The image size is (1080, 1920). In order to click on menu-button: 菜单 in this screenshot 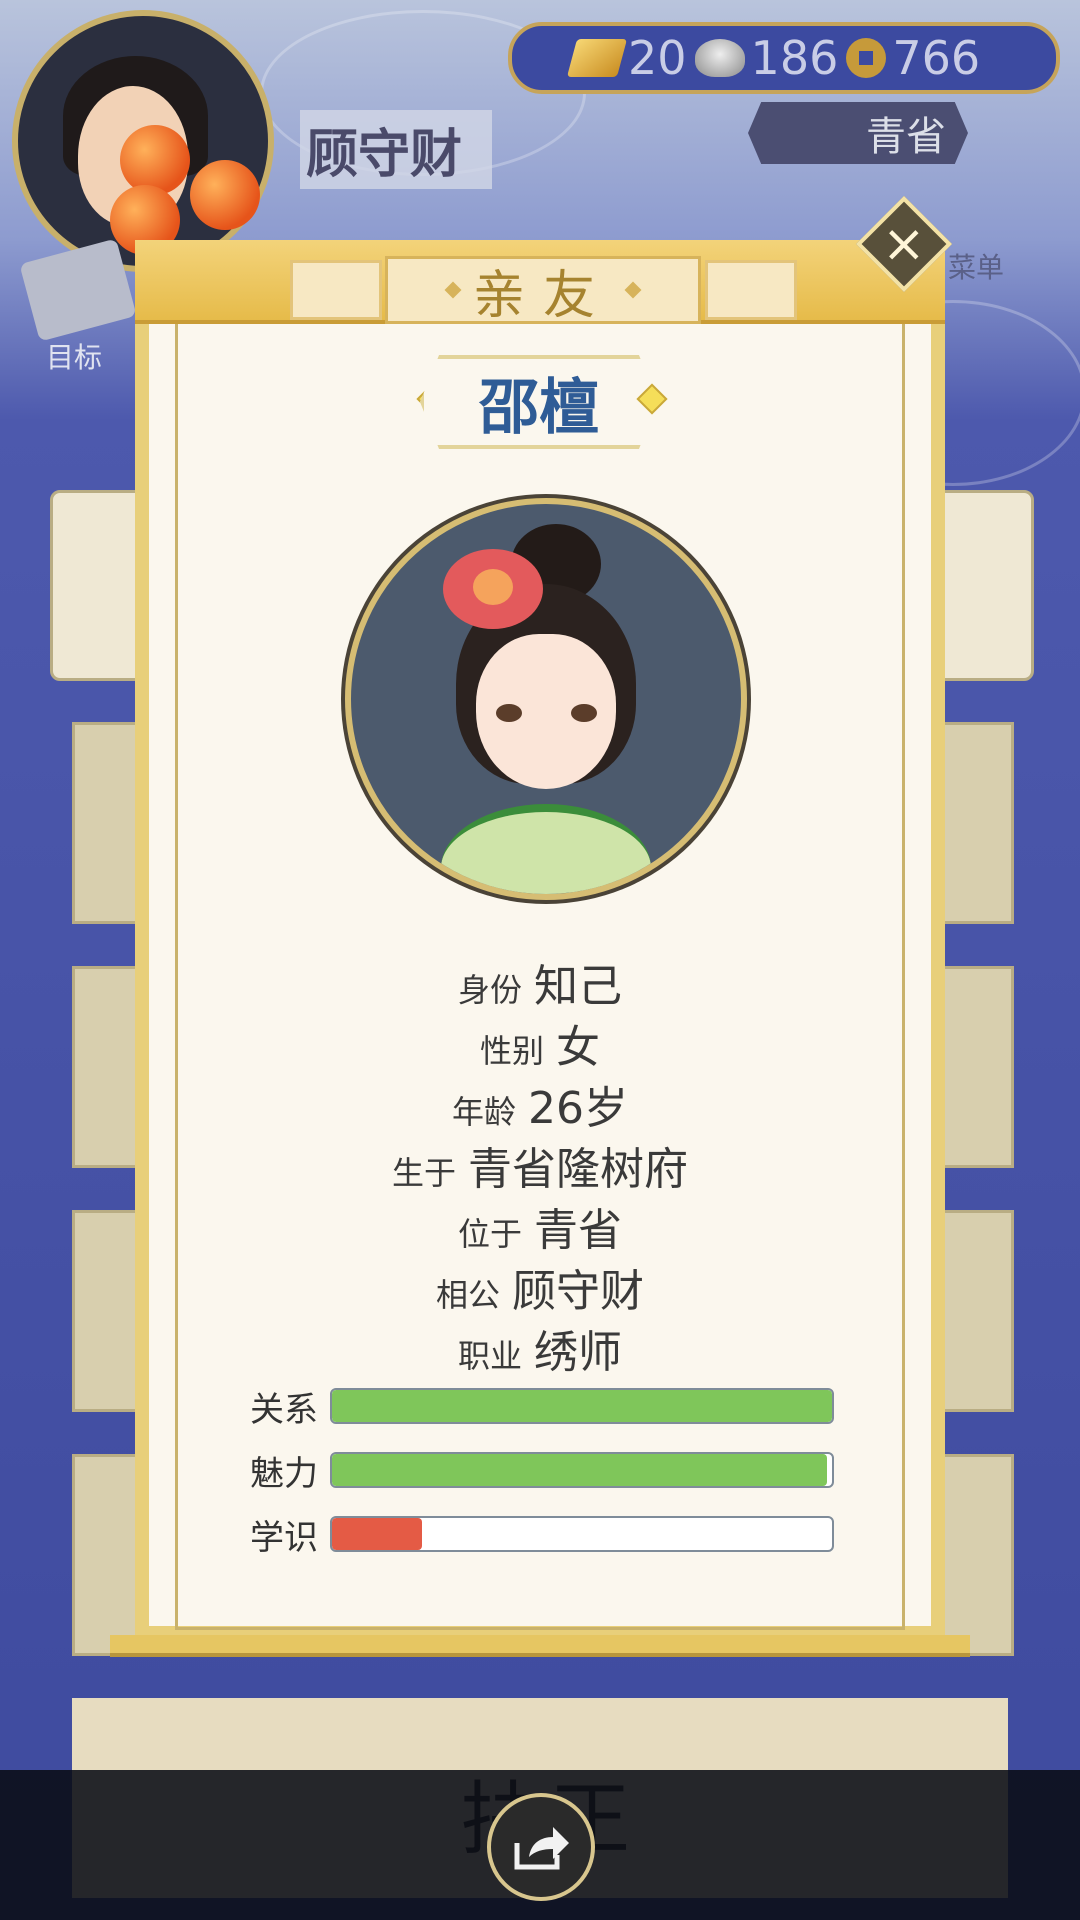, I will do `click(976, 266)`.